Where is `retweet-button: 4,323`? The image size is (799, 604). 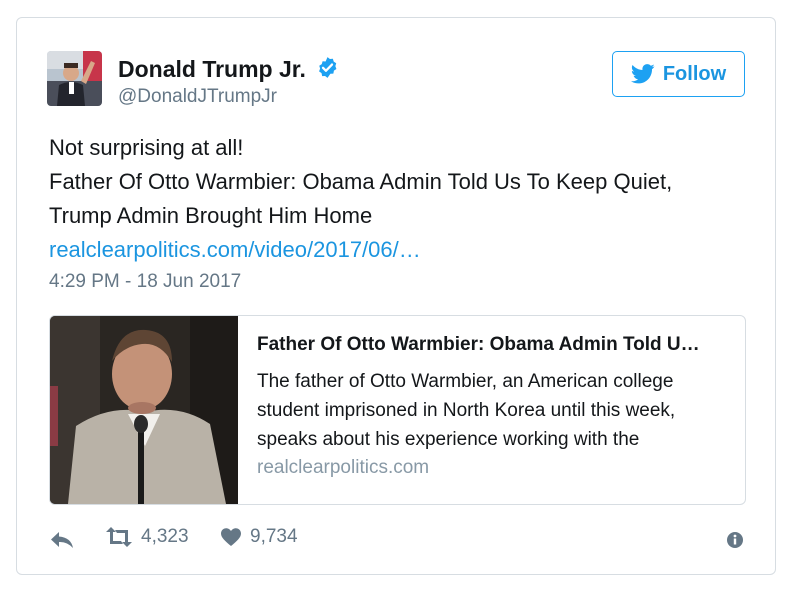
retweet-button: 4,323 is located at coordinates (147, 537).